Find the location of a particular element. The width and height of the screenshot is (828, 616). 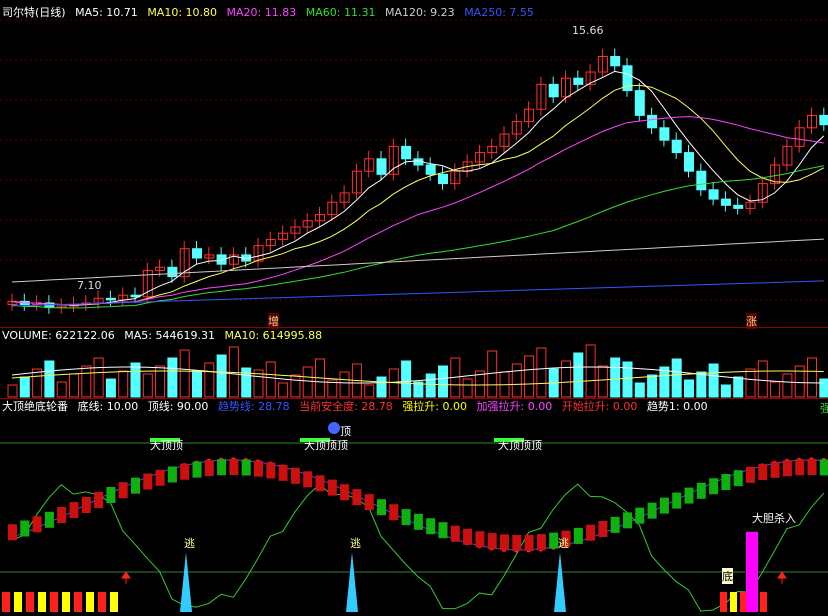

divider-volume is located at coordinates (414, 327).